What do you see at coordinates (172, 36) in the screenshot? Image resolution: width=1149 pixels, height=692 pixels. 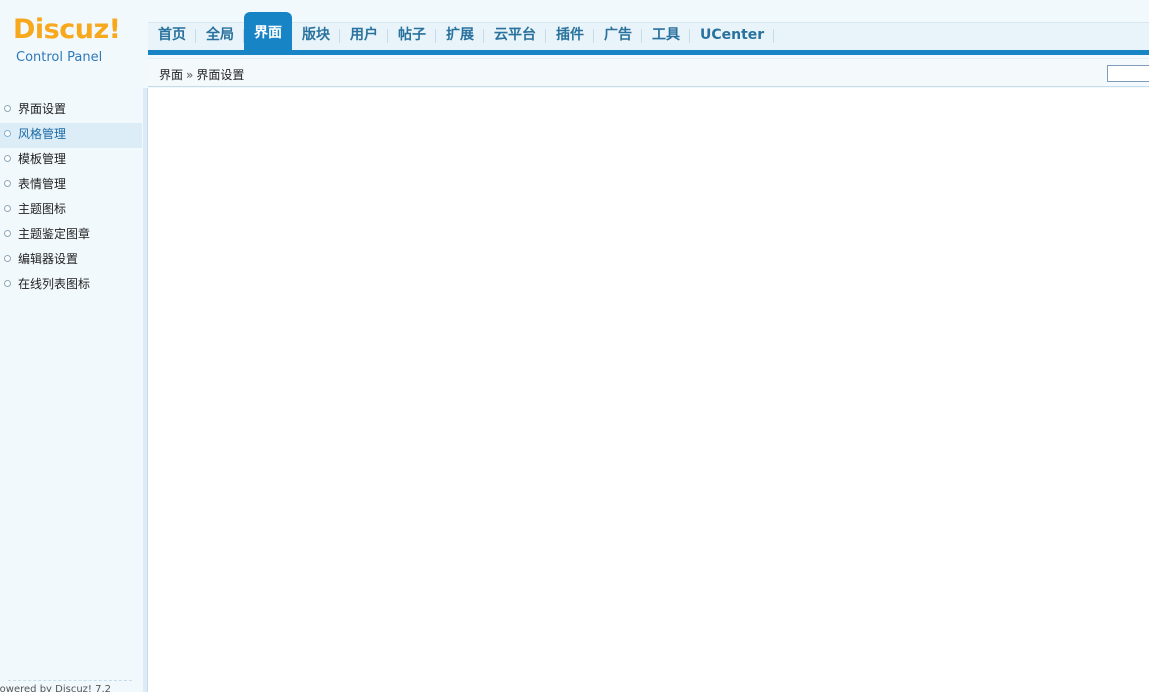 I see `tab-home: 首页` at bounding box center [172, 36].